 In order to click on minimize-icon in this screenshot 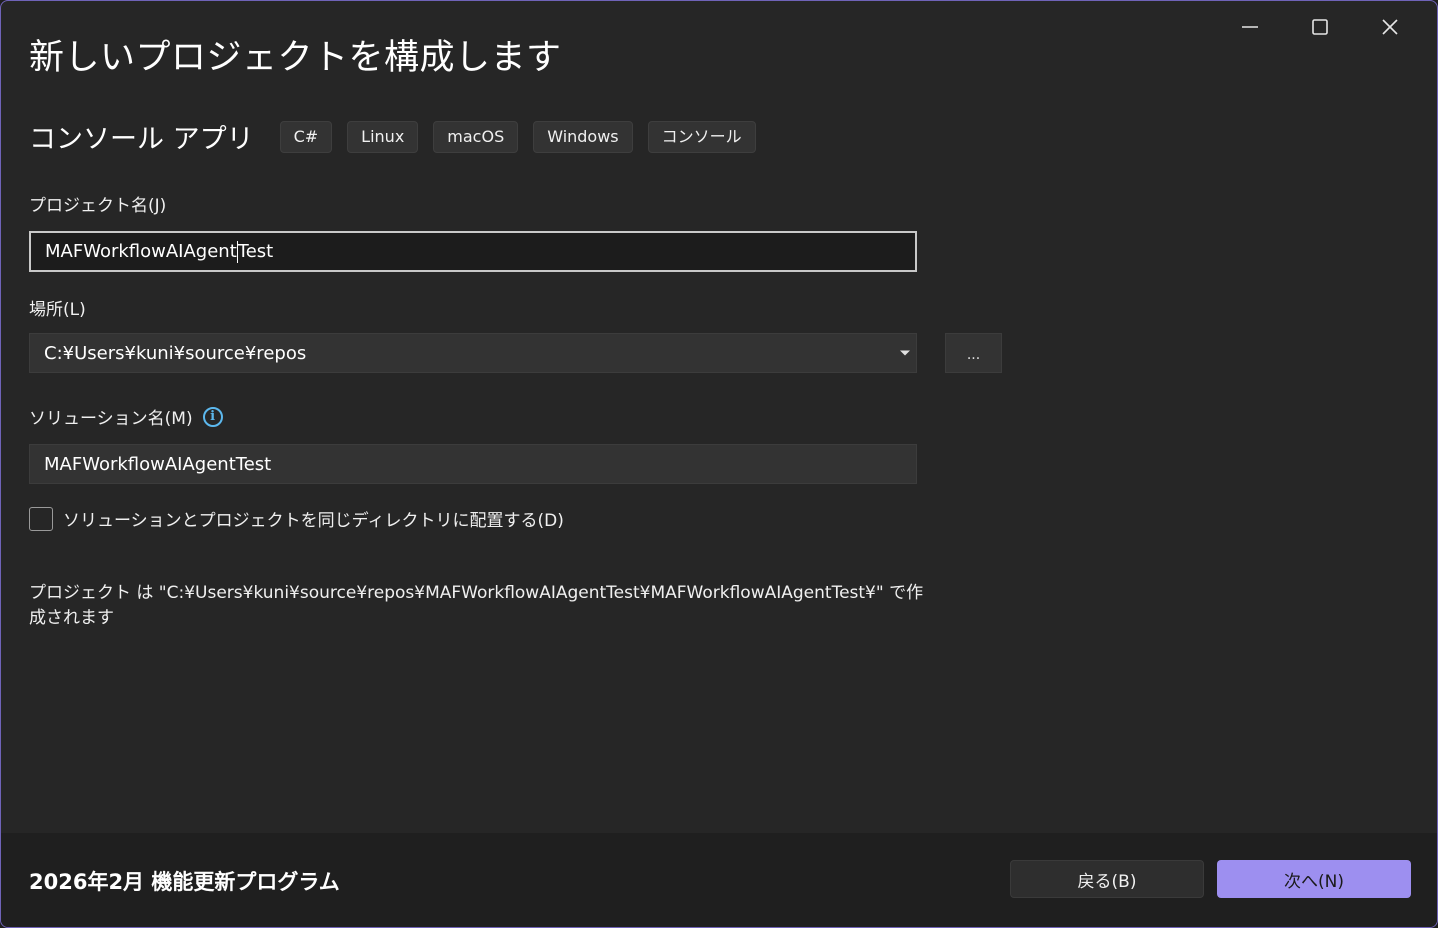, I will do `click(1250, 27)`.